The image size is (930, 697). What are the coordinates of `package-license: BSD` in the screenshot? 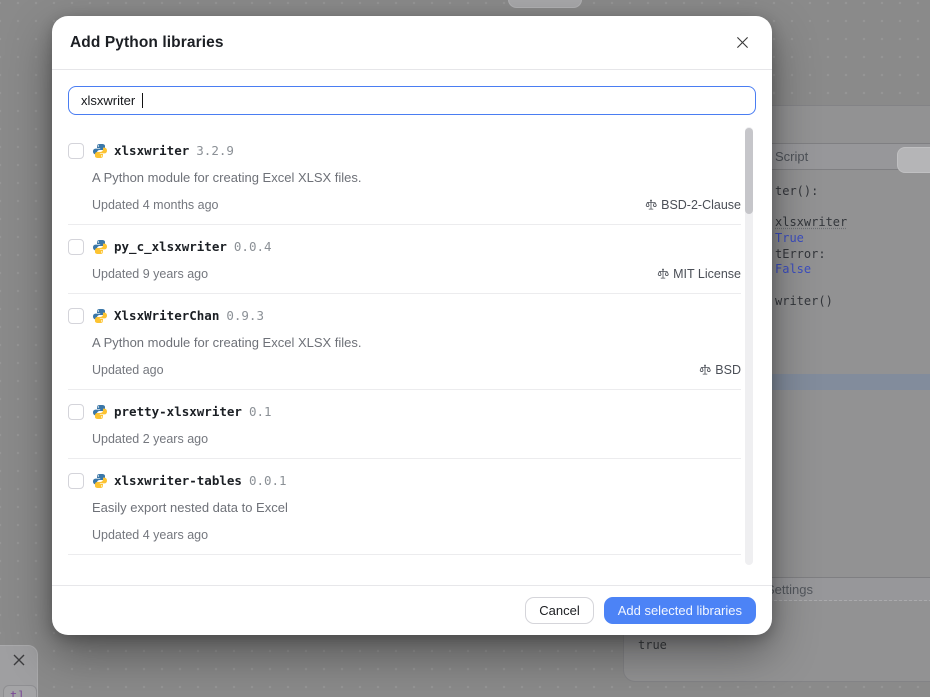 It's located at (720, 370).